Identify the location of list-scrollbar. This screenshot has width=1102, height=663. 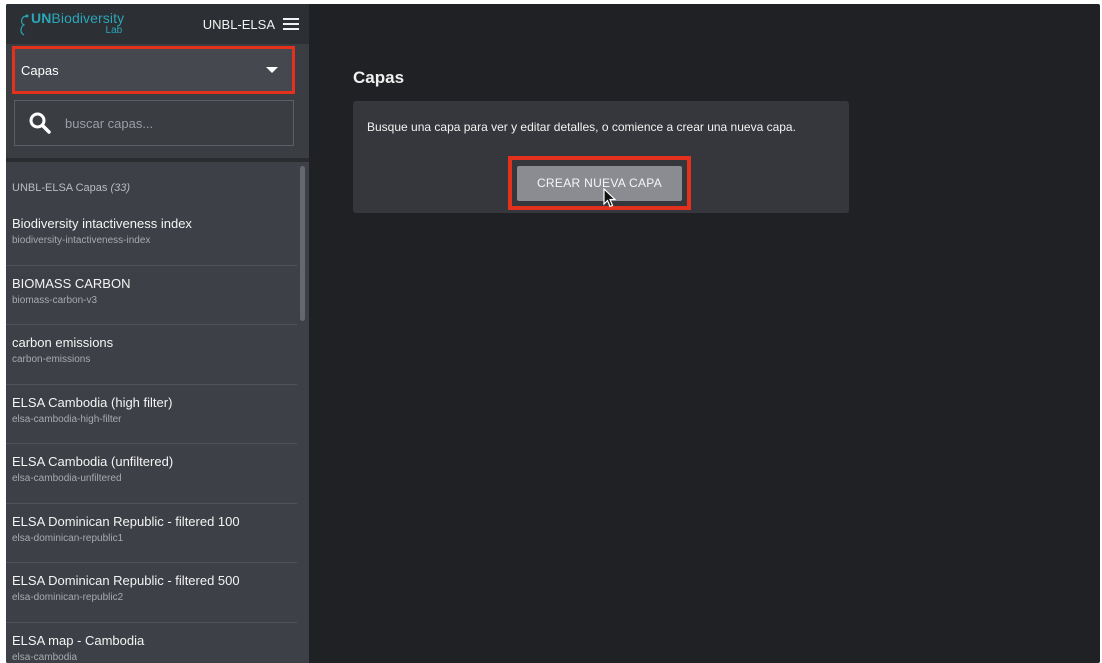
(302, 243).